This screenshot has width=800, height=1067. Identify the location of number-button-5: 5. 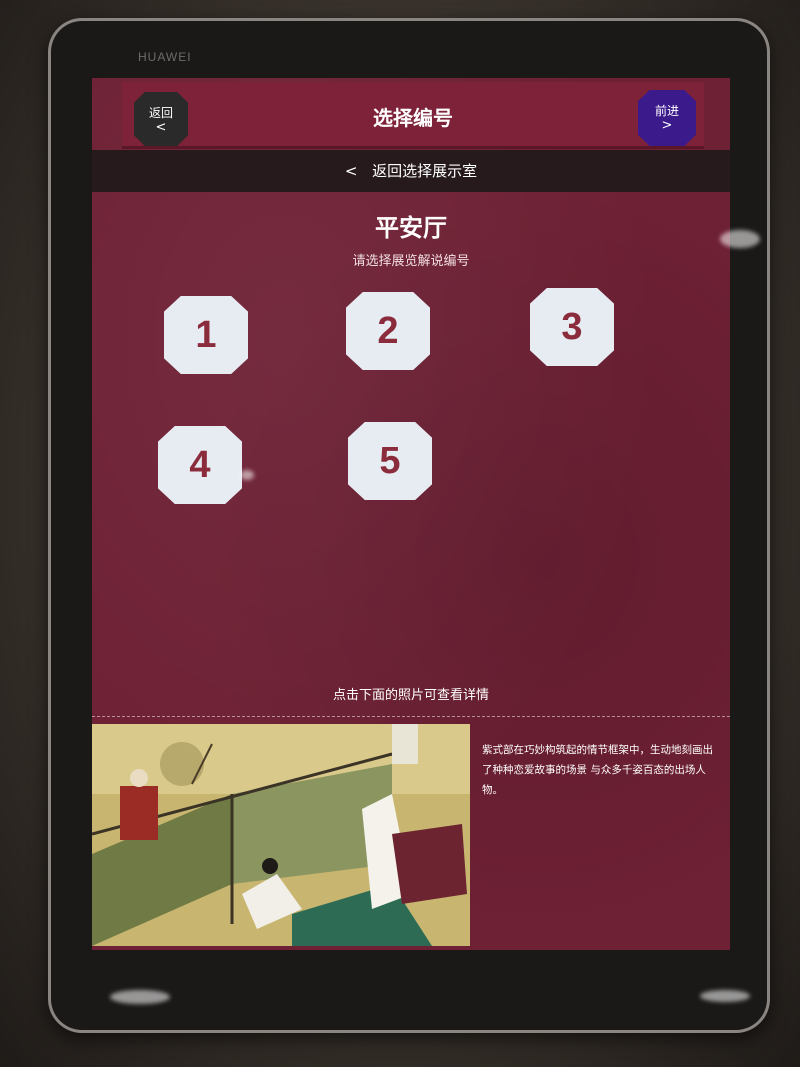
(390, 461).